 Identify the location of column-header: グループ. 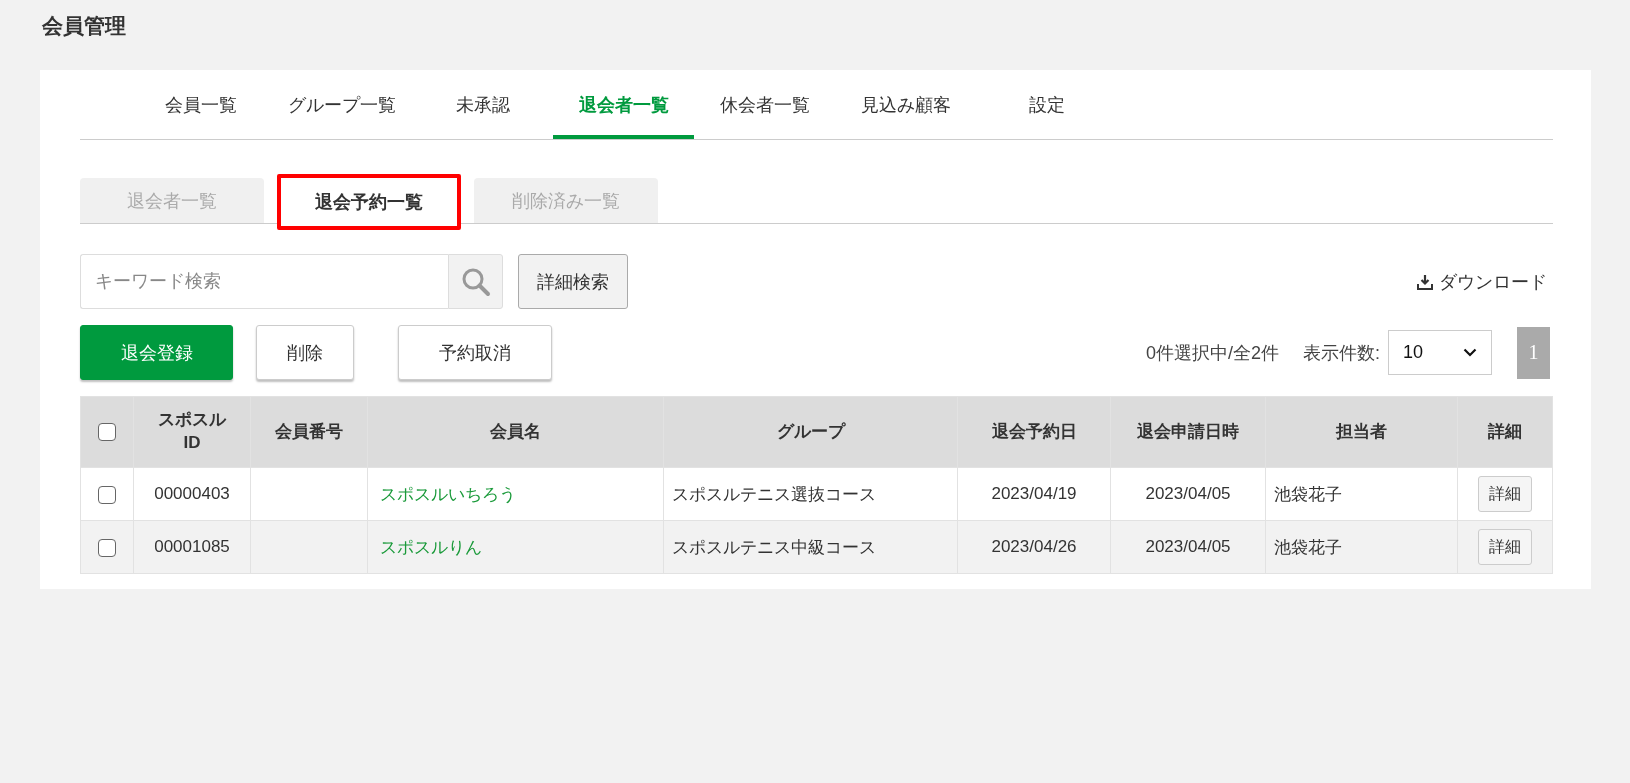
(810, 432).